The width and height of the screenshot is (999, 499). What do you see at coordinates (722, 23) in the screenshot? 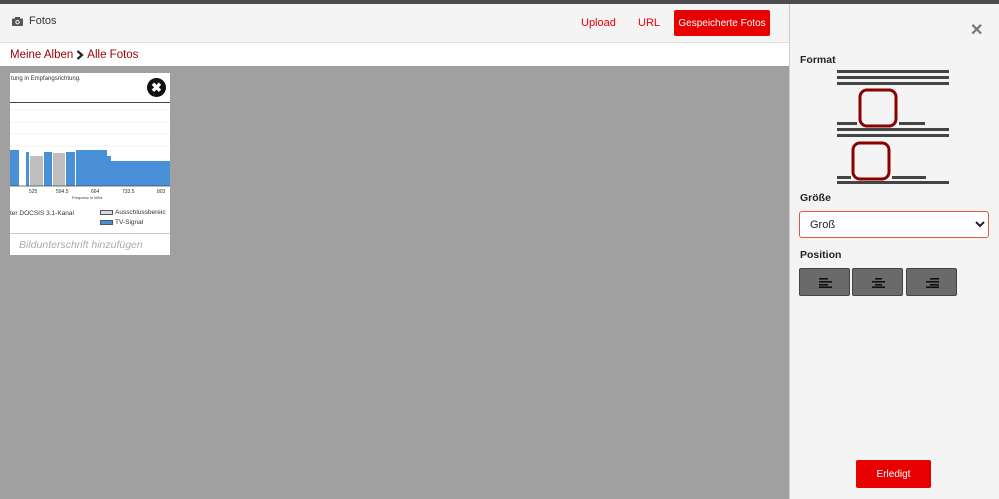
I see `saved-photos-button: Gespeicherte Fotos` at bounding box center [722, 23].